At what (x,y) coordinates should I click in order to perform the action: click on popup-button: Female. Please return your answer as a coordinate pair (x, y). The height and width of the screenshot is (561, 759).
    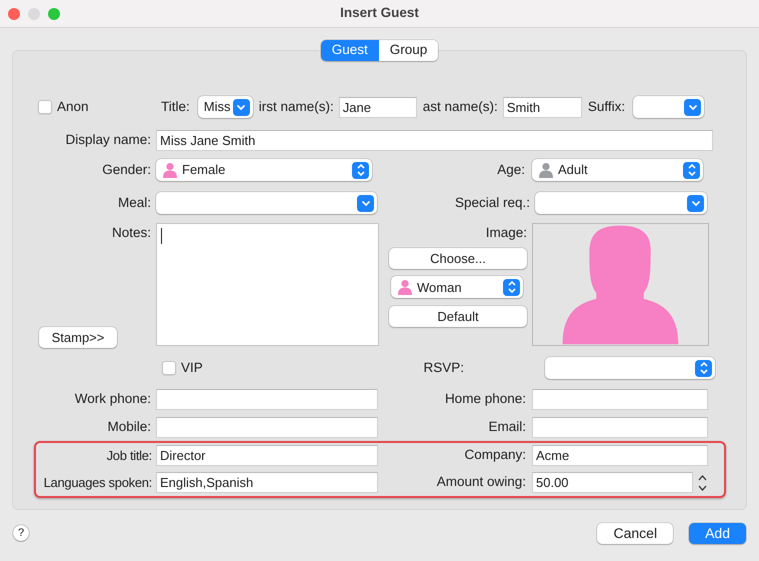
    Looking at the image, I should click on (264, 170).